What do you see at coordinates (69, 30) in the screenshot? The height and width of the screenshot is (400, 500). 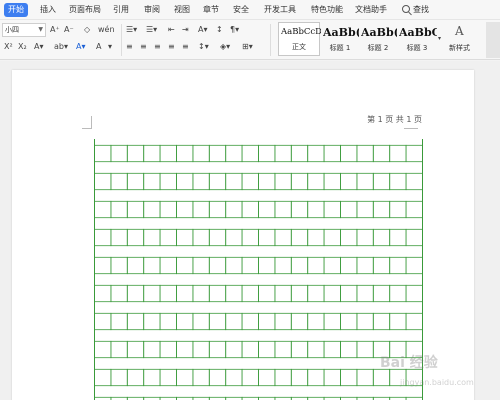 I see `decrease-font-icon: A⁻` at bounding box center [69, 30].